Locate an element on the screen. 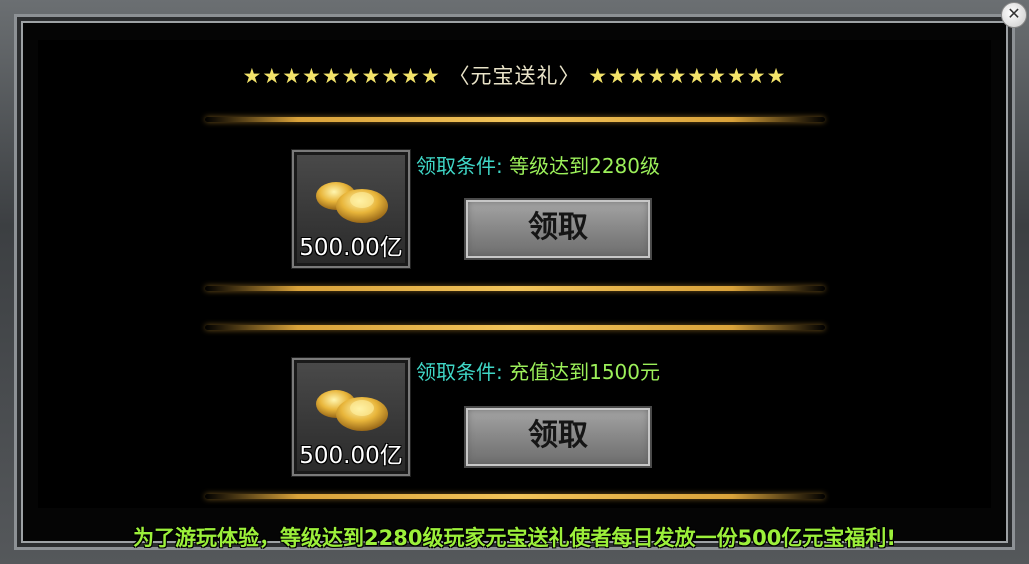 This screenshot has width=1029, height=564. condition-value: 等级达到2280级 is located at coordinates (585, 166).